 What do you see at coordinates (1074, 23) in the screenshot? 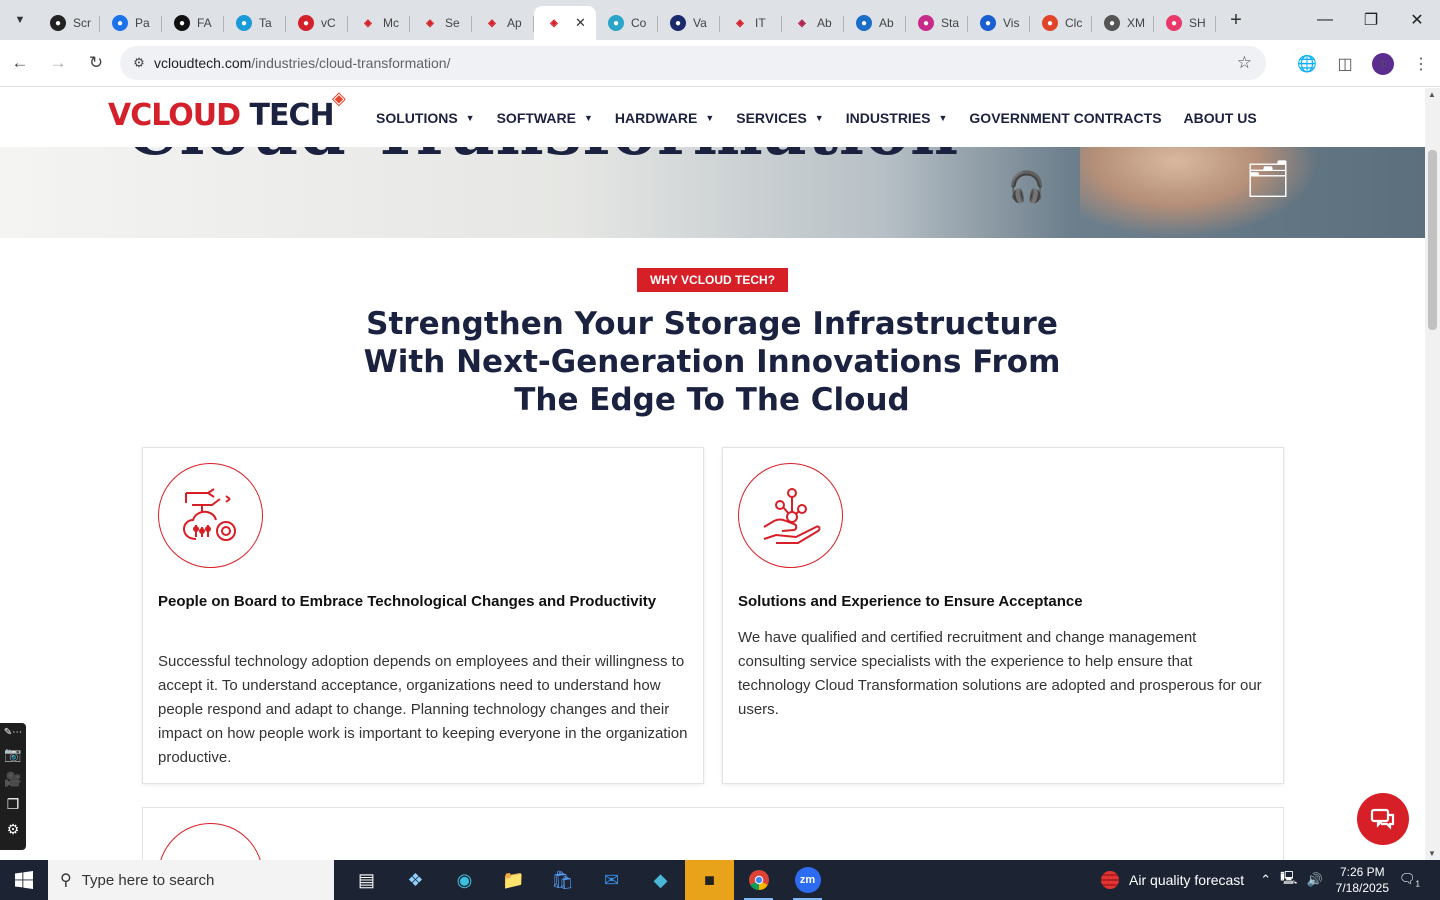
I see `tab-title: Clc` at bounding box center [1074, 23].